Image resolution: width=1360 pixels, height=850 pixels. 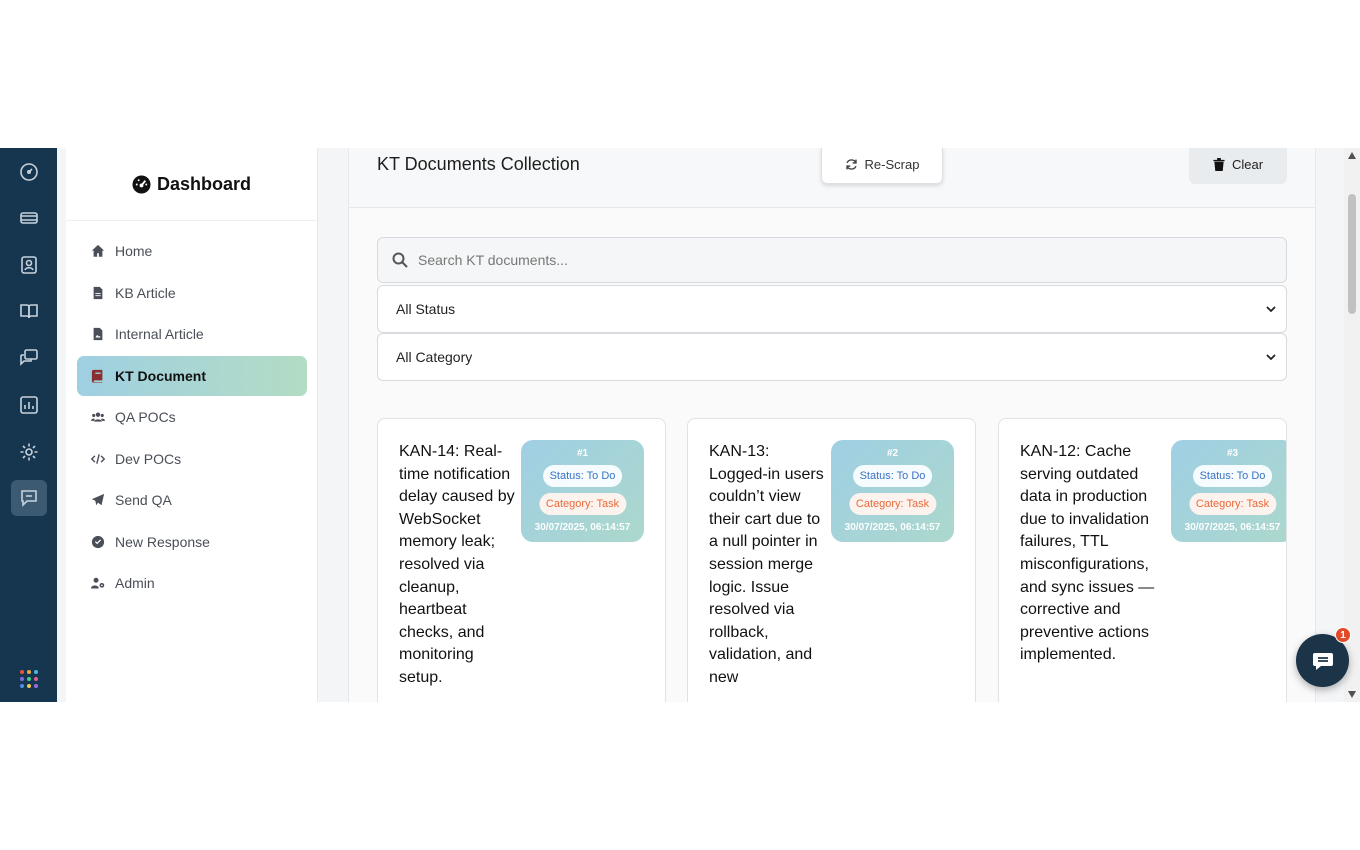 What do you see at coordinates (98, 417) in the screenshot?
I see `users-icon` at bounding box center [98, 417].